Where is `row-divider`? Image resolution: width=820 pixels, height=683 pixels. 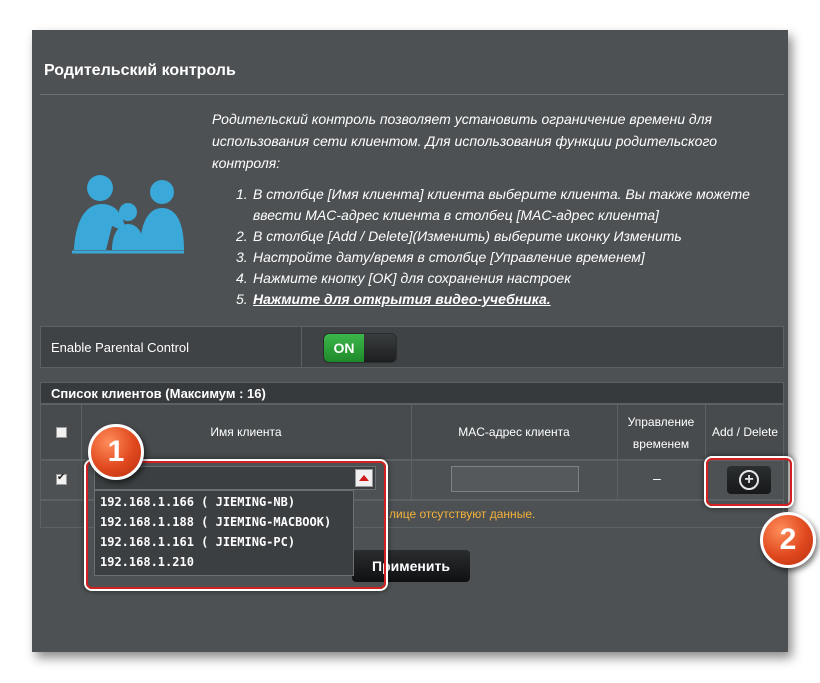 row-divider is located at coordinates (301, 347).